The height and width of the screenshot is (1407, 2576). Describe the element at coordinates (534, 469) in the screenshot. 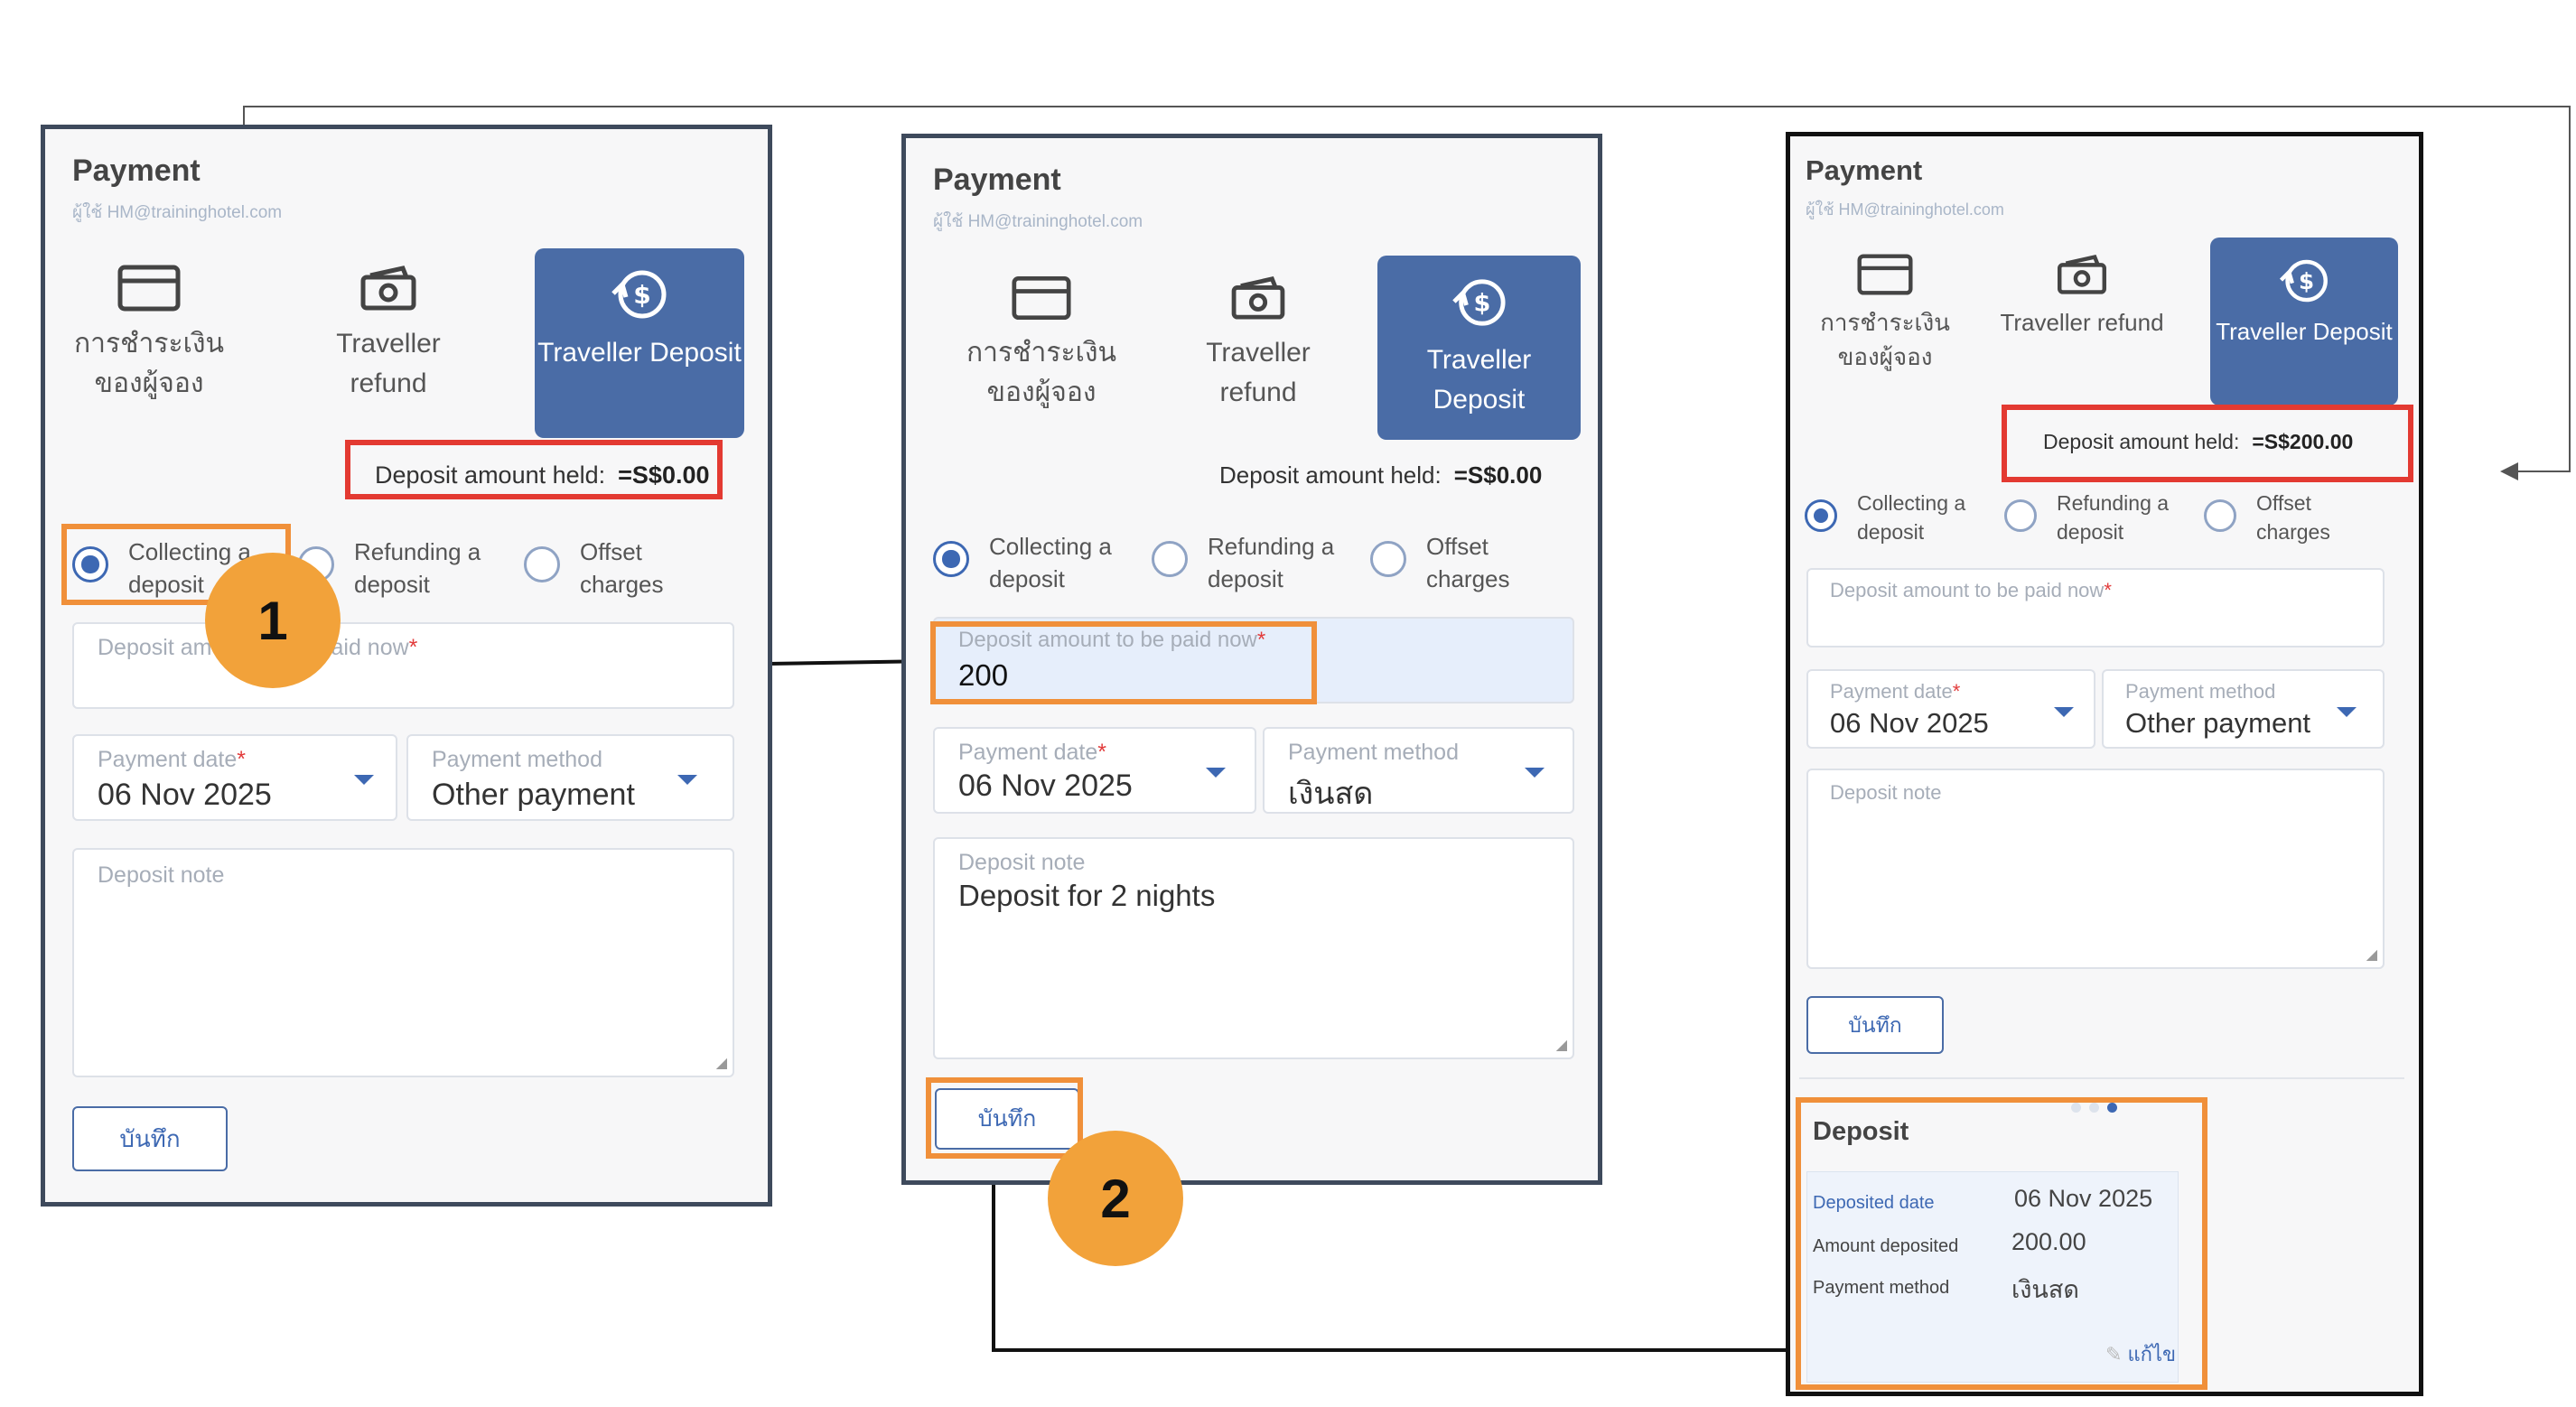

I see `highlight-held-panel1` at that location.